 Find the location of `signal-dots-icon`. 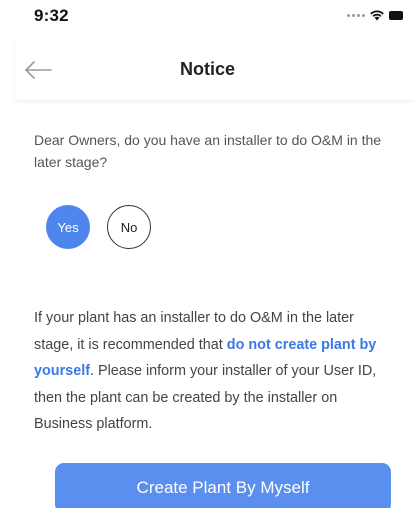

signal-dots-icon is located at coordinates (356, 15).